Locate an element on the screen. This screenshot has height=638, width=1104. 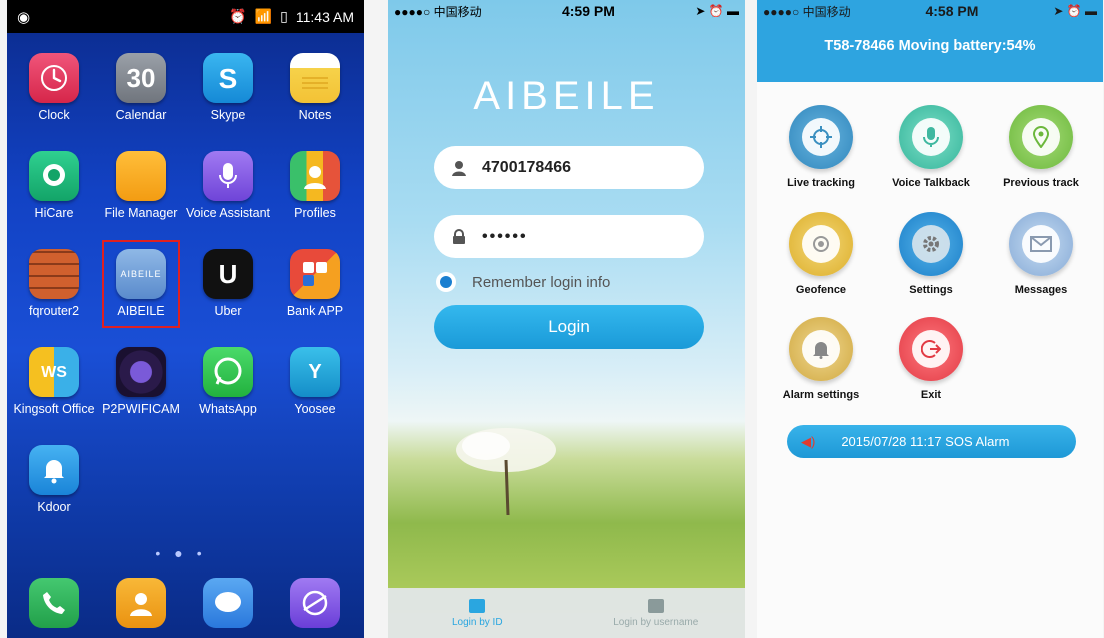
sos-alarm-banner: ◀) 2015/07/28 11:17 SOS Alarm is located at coordinates (931, 441).